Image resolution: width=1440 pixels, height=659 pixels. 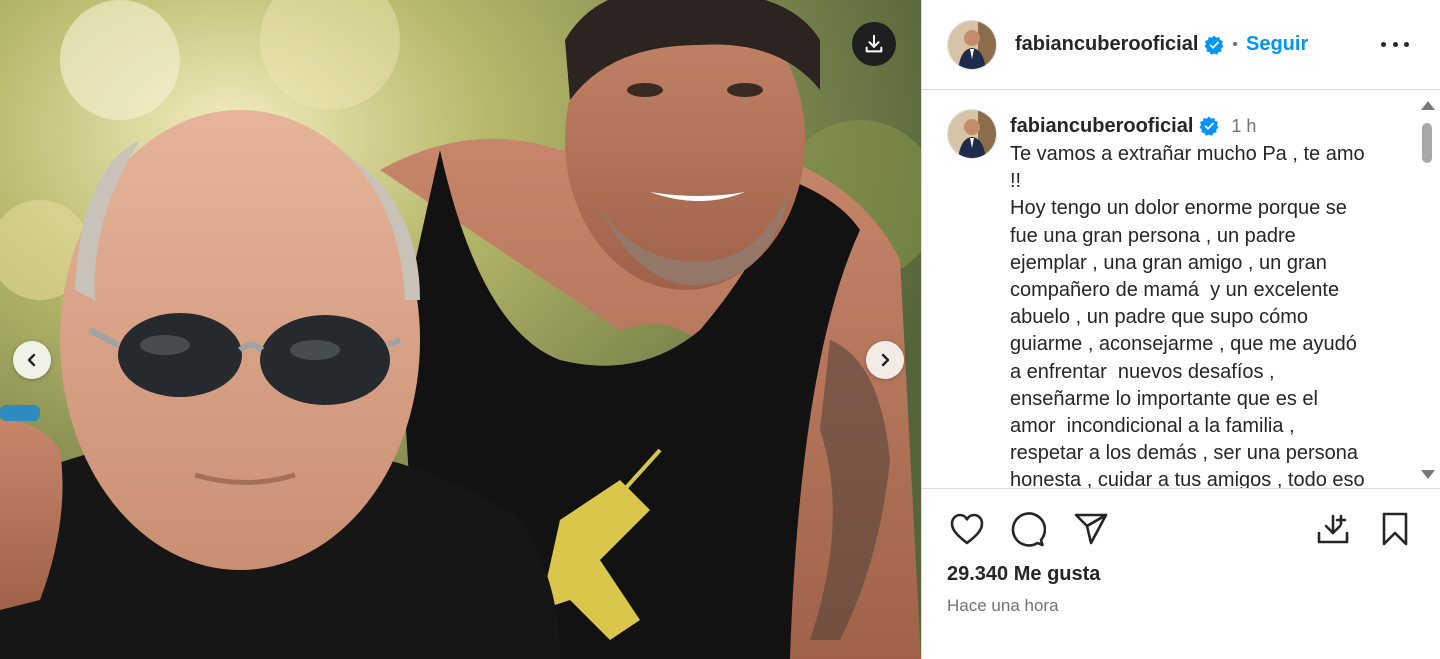 I want to click on chevron-right-icon, so click(x=885, y=360).